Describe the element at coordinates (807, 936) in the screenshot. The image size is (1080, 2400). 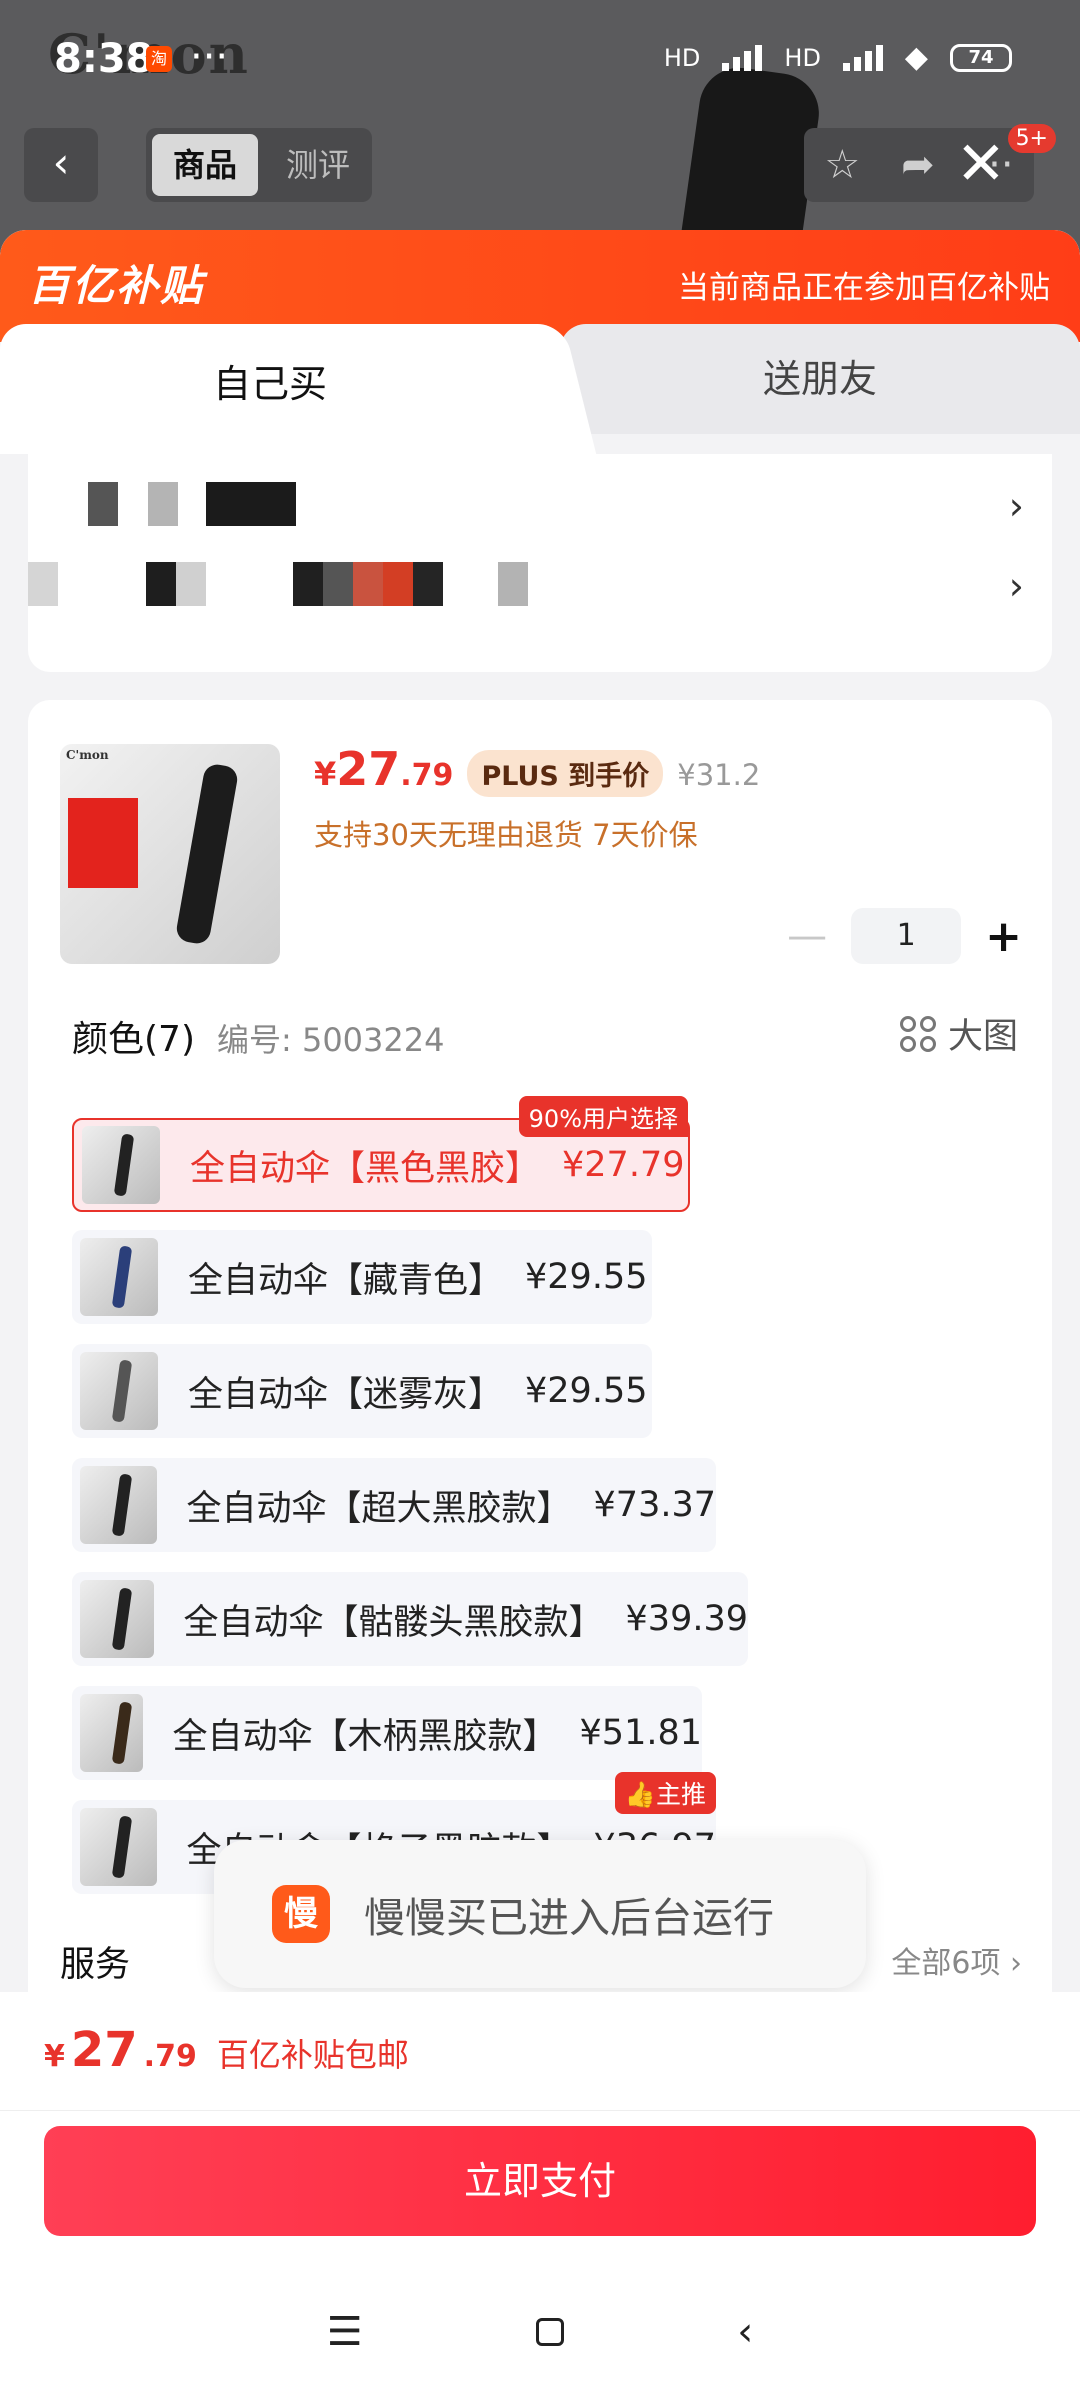
I see `qty-minus-button: —` at that location.